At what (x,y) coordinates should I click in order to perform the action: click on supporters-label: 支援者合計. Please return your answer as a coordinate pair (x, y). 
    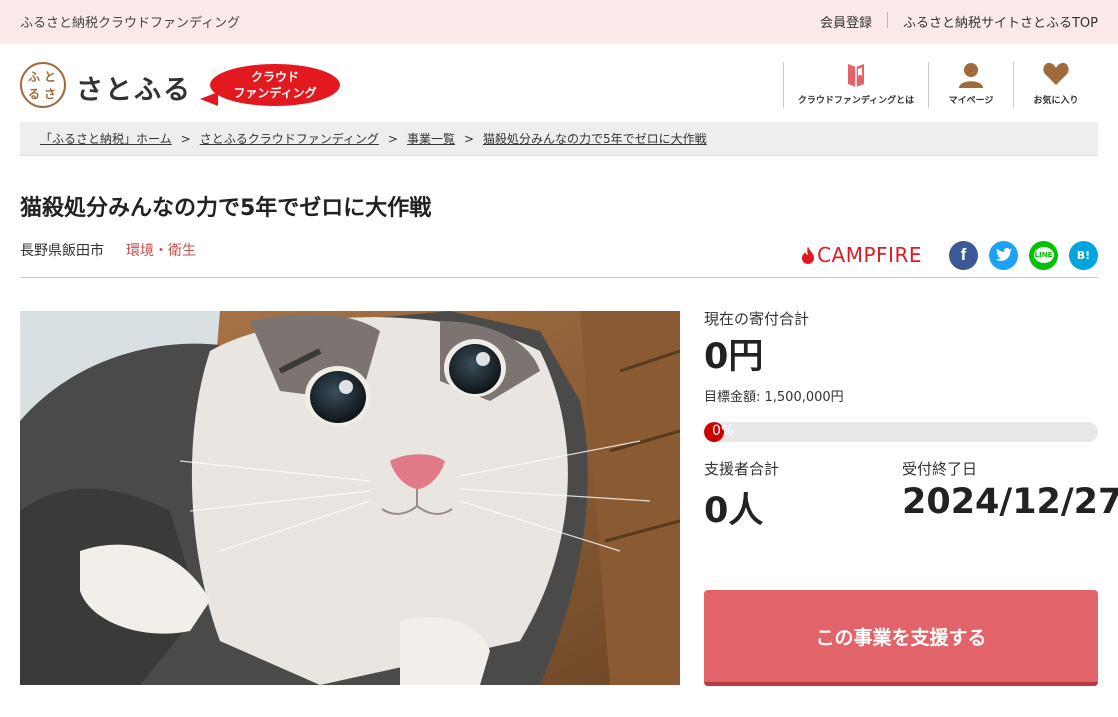
    Looking at the image, I should click on (742, 469).